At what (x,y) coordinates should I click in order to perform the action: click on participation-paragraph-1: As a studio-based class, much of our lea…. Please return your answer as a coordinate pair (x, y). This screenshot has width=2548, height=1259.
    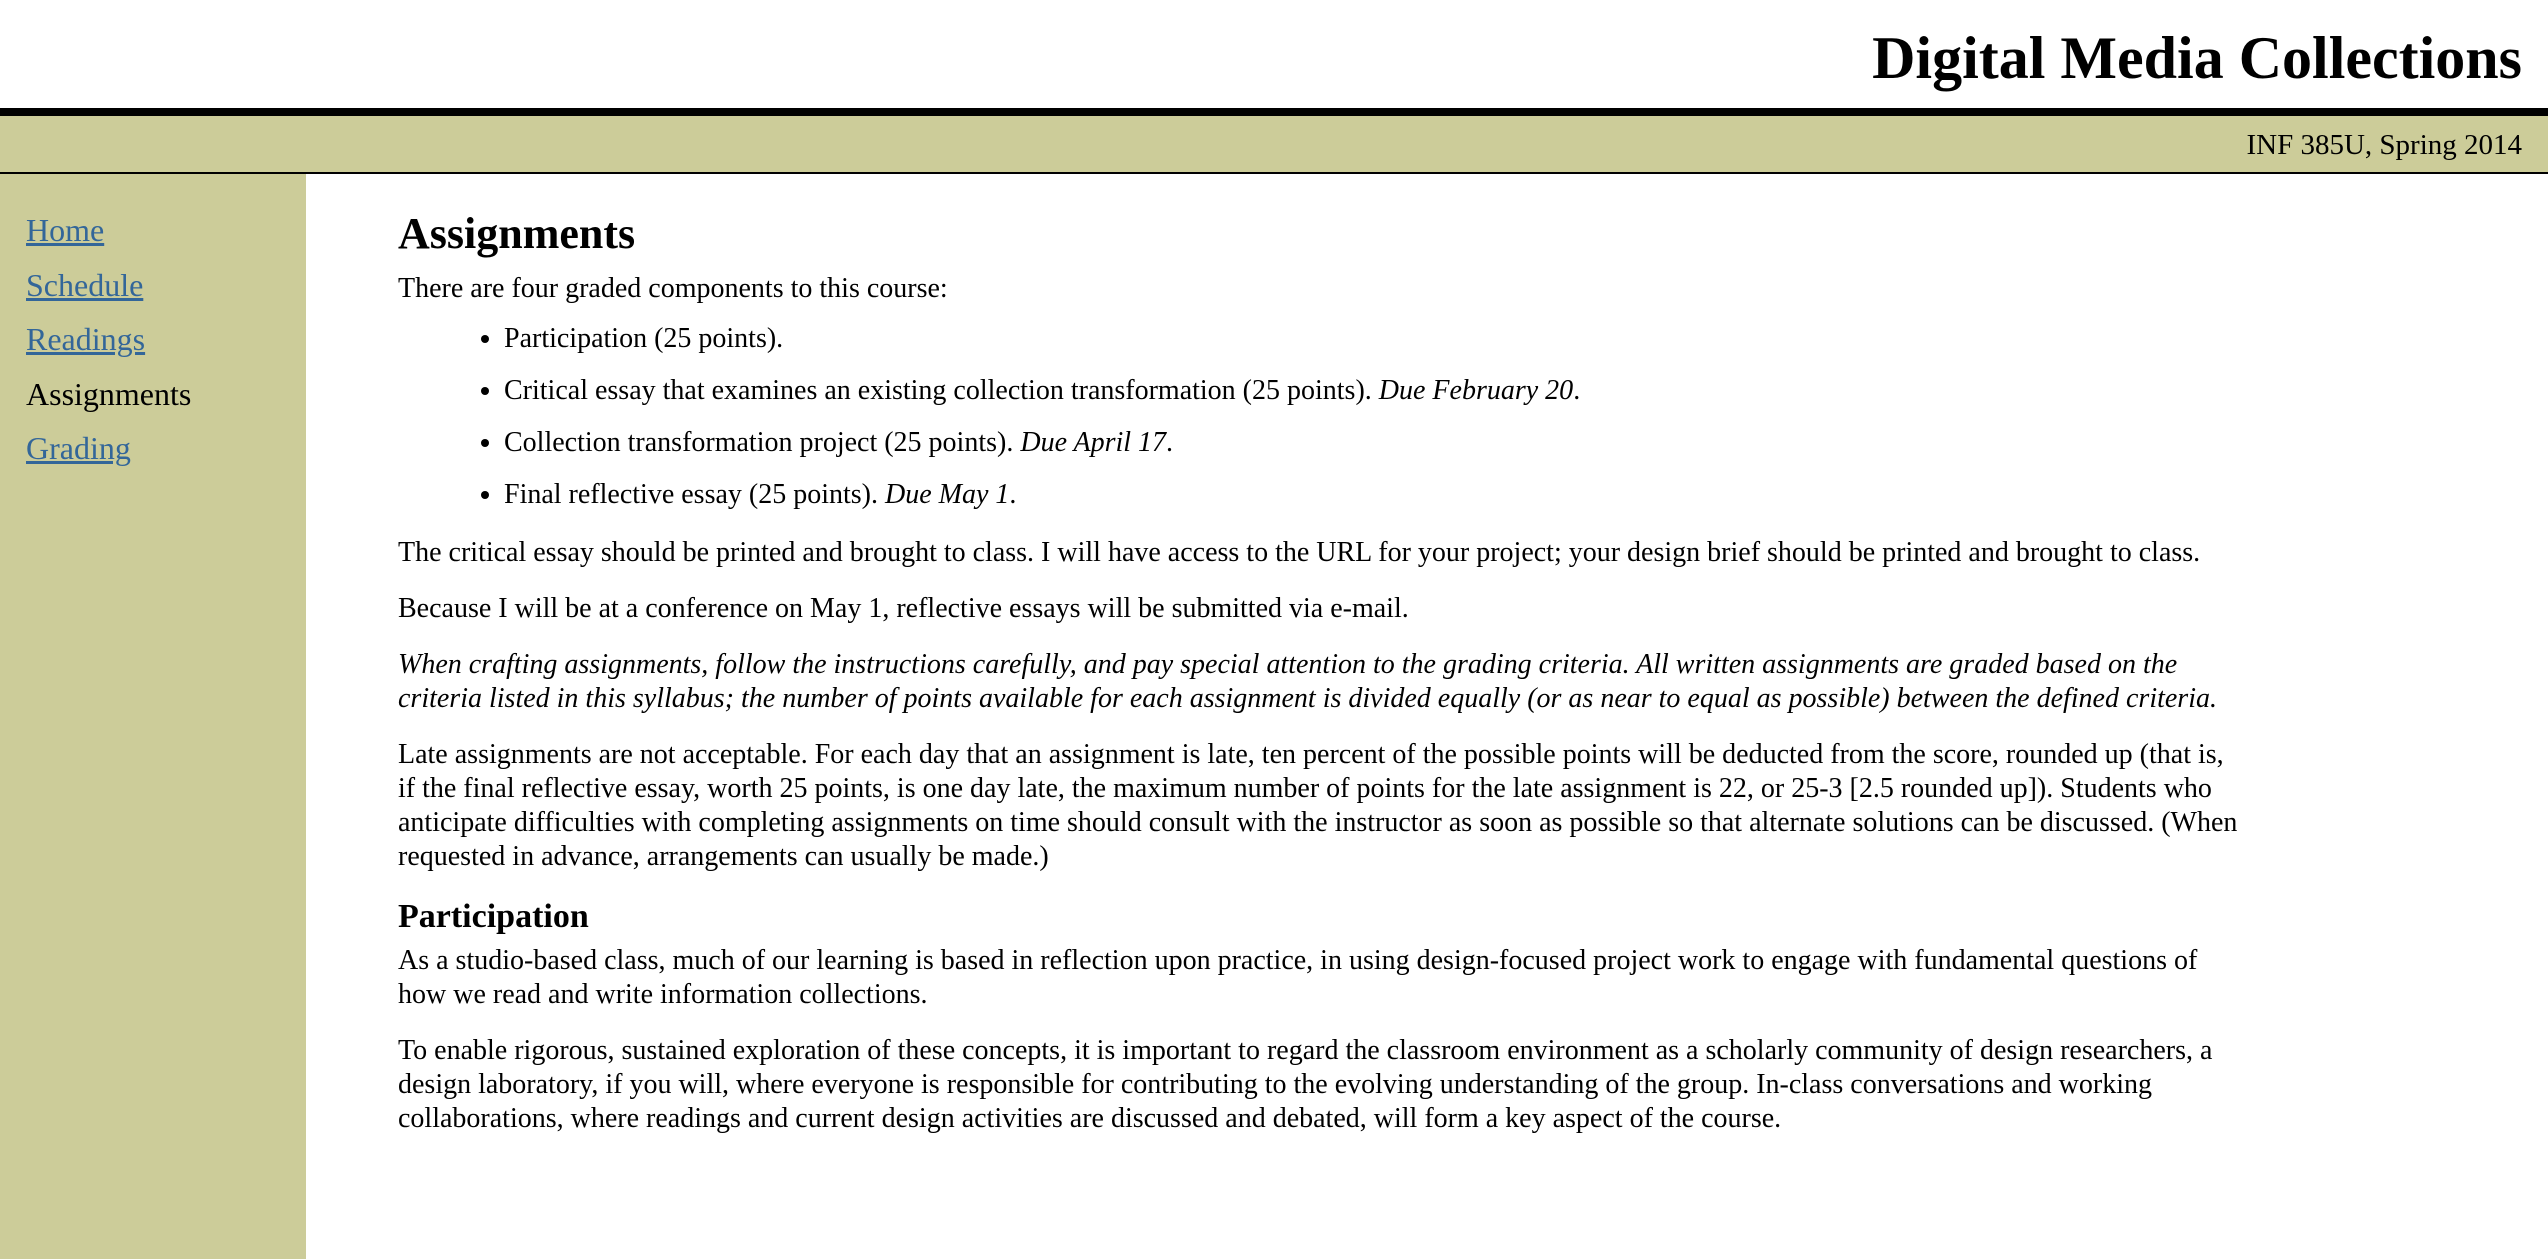
    Looking at the image, I should click on (1298, 977).